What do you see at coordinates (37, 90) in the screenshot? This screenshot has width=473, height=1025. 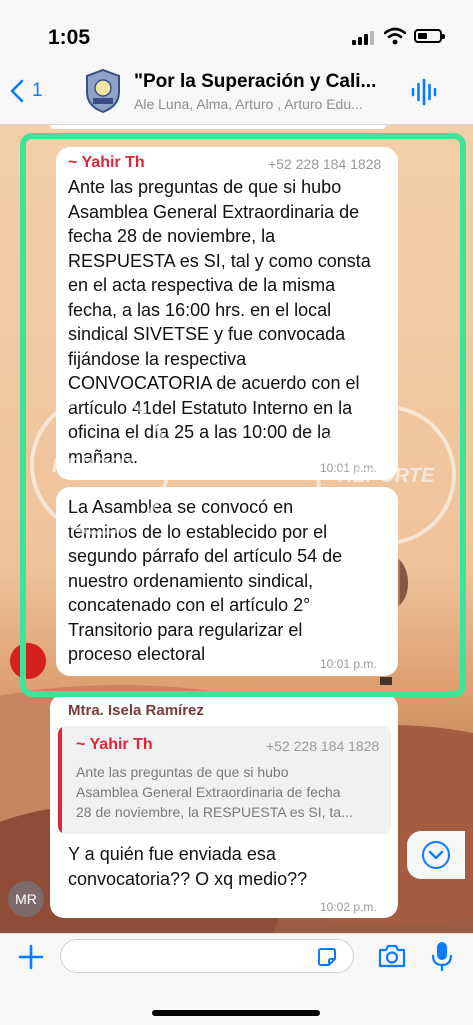 I see `unread-count: 1` at bounding box center [37, 90].